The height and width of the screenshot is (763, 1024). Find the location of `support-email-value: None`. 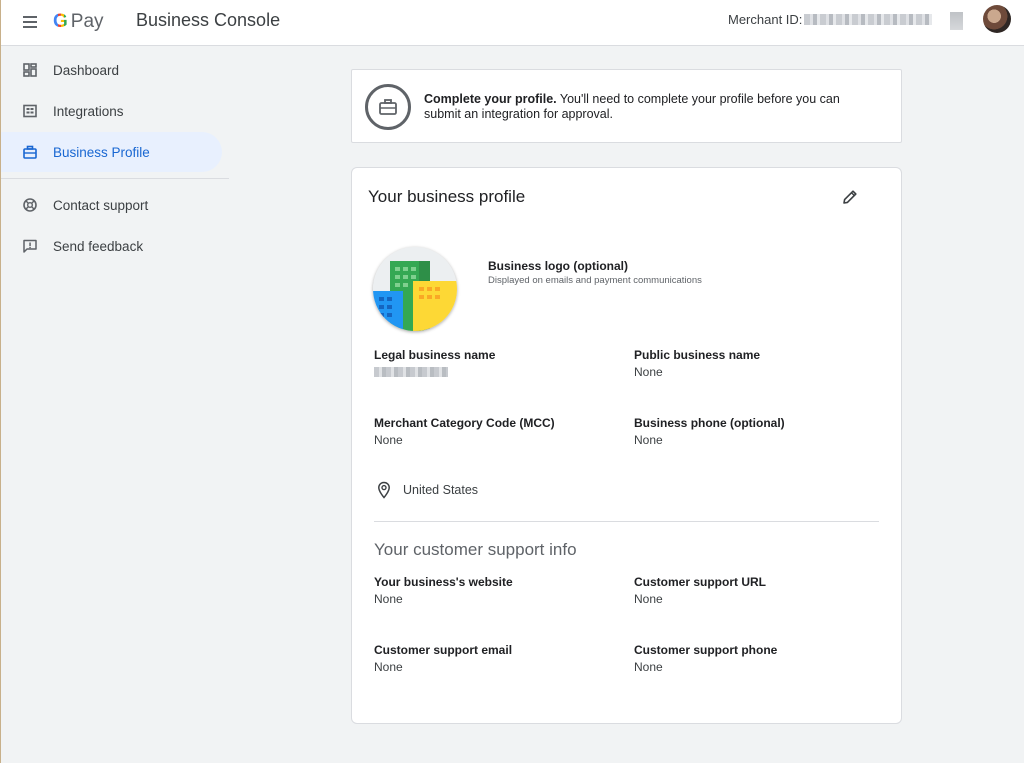

support-email-value: None is located at coordinates (388, 667).